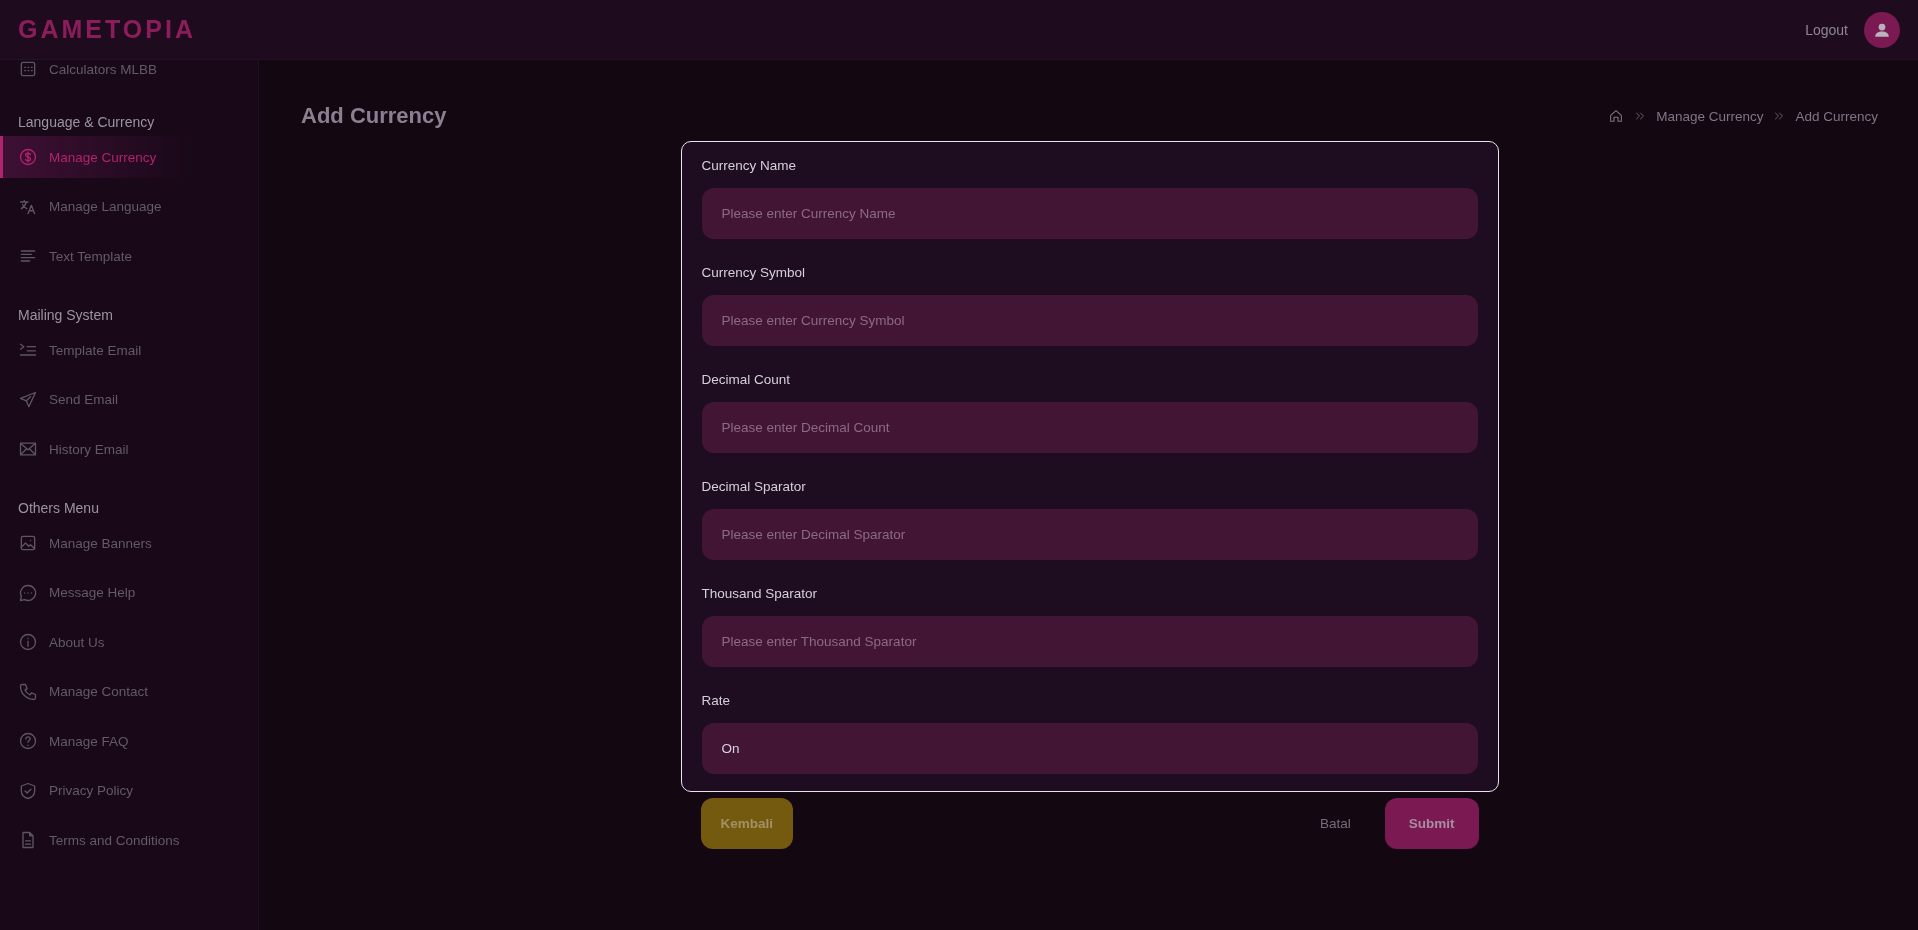  I want to click on field-label: Thousand Sparator, so click(760, 593).